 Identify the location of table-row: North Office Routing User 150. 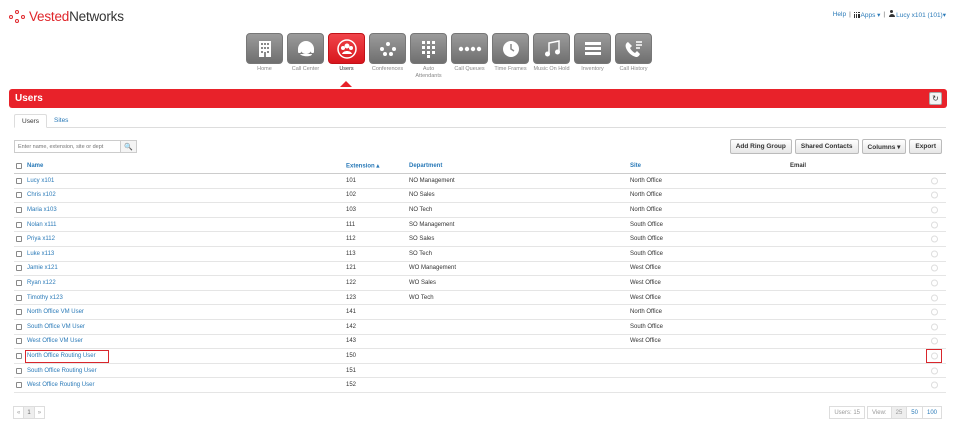
(480, 356).